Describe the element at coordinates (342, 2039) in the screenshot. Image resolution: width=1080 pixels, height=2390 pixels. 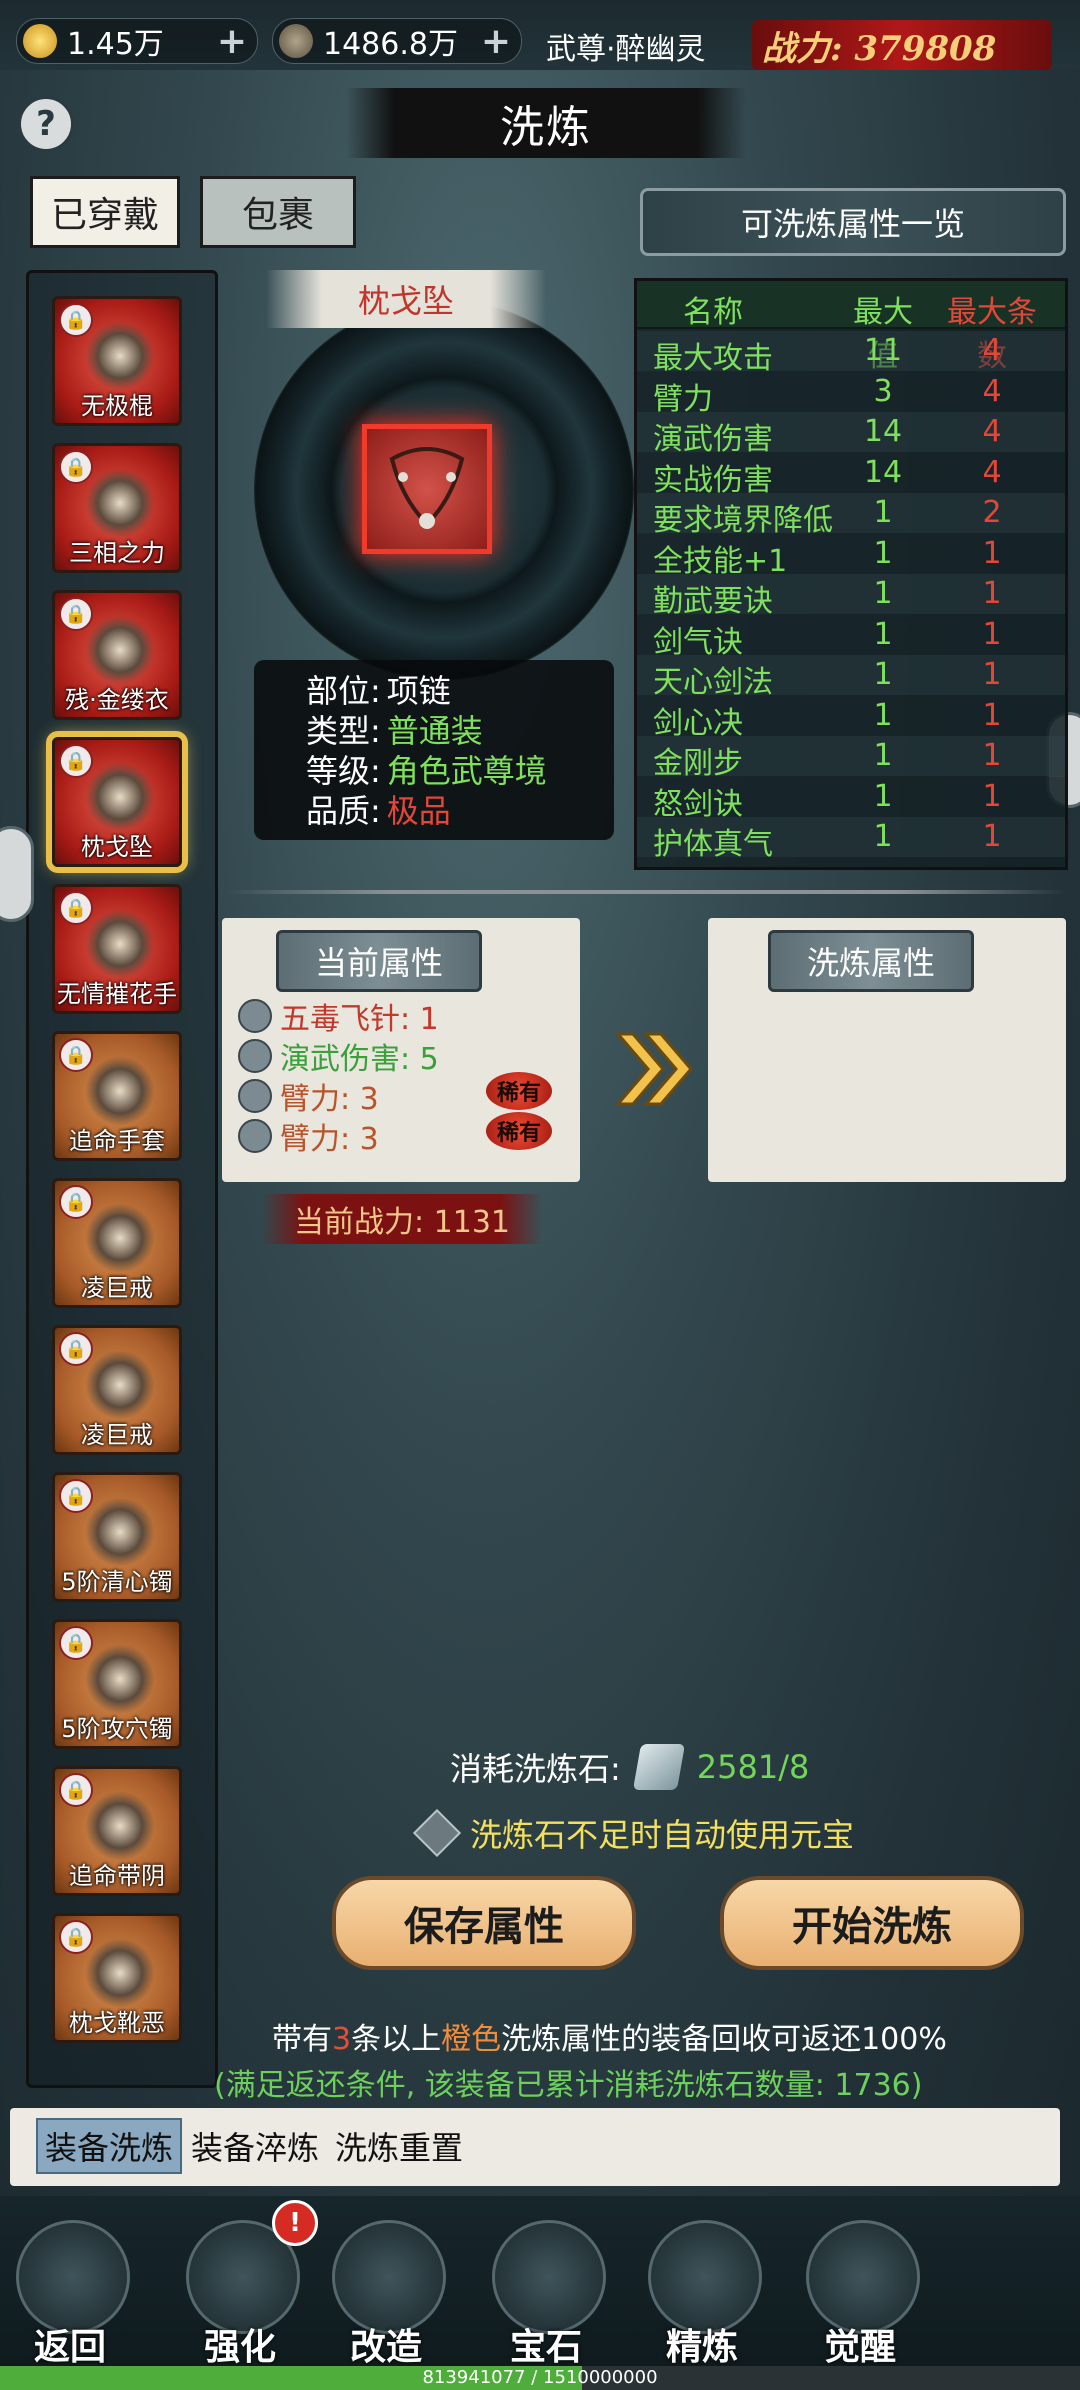
I see `note-count: 3` at that location.